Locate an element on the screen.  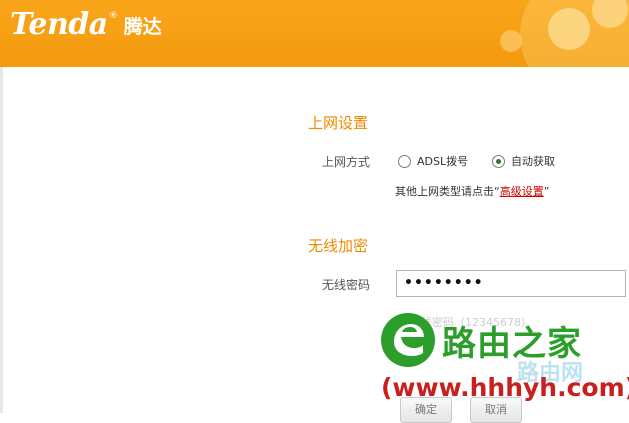
radio-adsl: ADSL拨号 is located at coordinates (433, 161).